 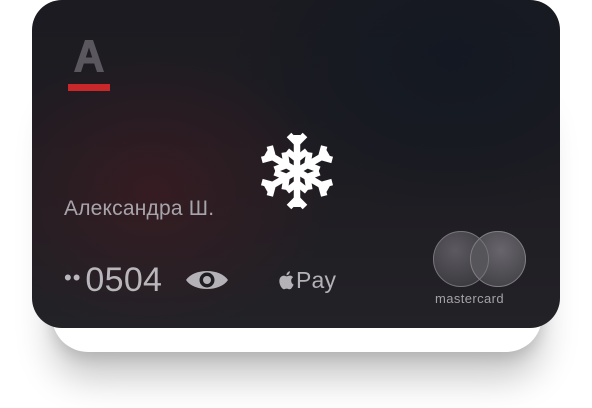 I want to click on eye-icon, so click(x=207, y=280).